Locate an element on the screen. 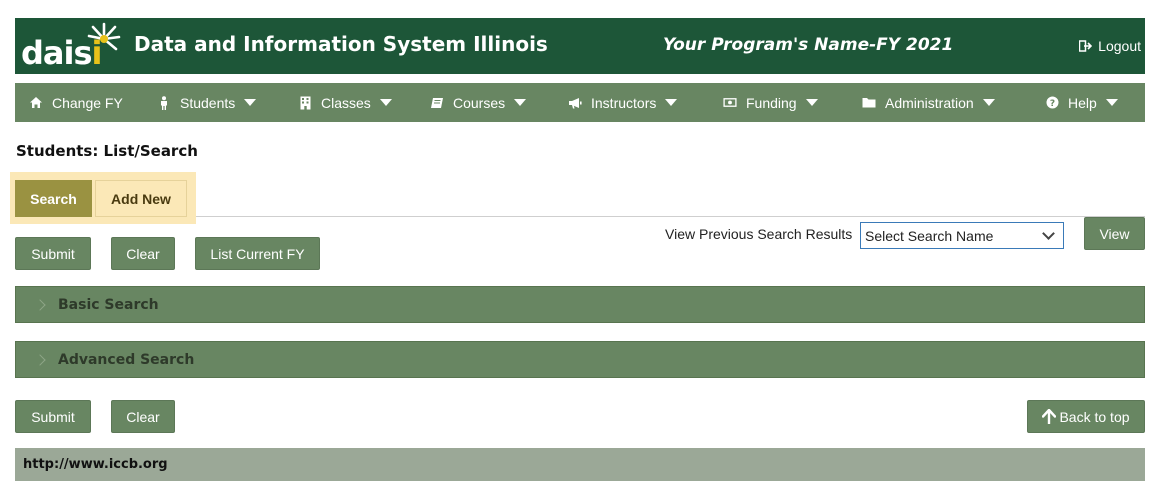  nav-label: Funding is located at coordinates (771, 102).